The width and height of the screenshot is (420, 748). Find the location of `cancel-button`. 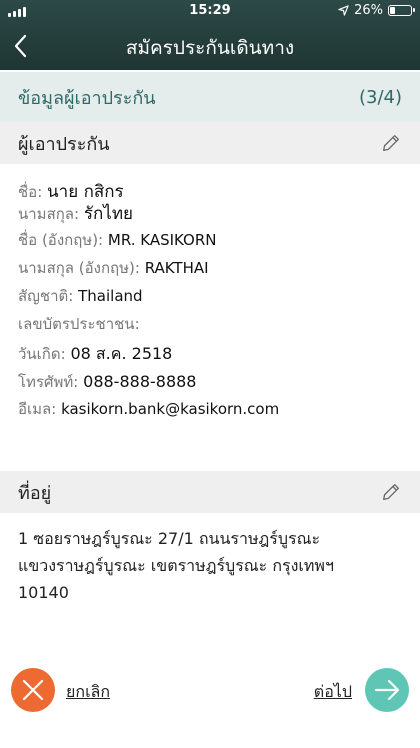

cancel-button is located at coordinates (33, 690).